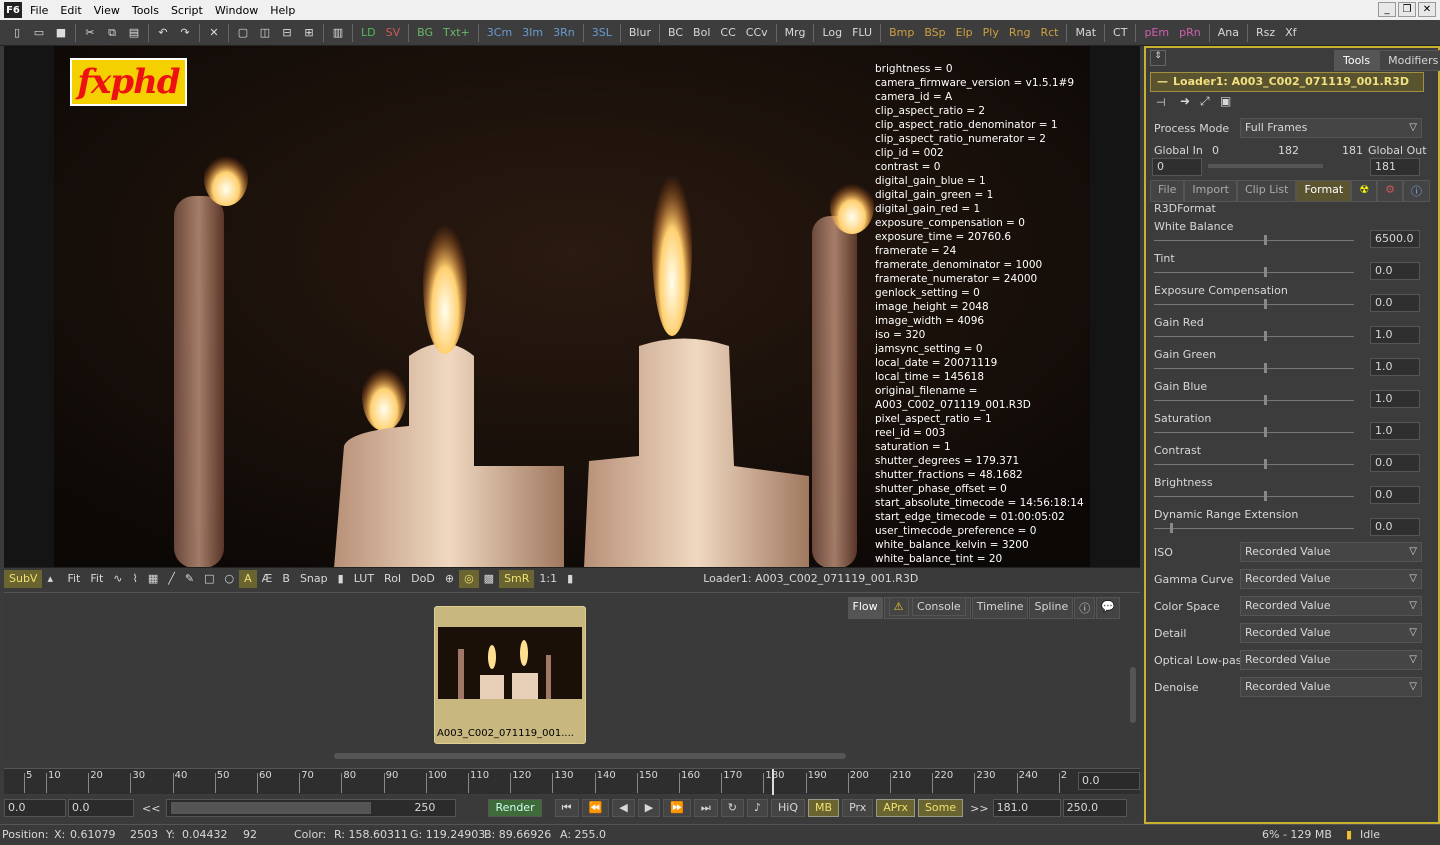  I want to click on tool-flu: FLU, so click(862, 33).